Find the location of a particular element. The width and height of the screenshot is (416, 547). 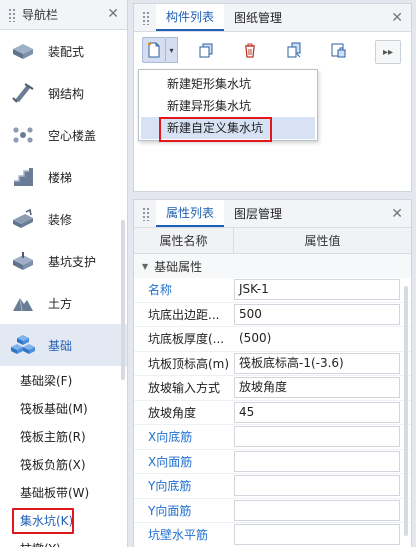

tab-property-list: 属性列表 is located at coordinates (190, 213).